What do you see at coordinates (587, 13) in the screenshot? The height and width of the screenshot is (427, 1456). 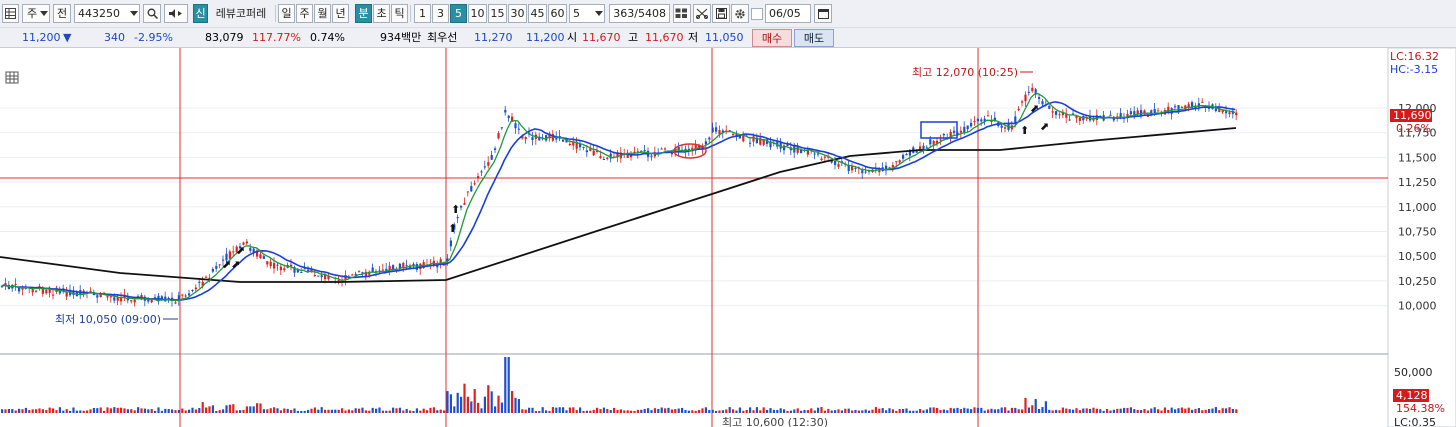 I see `custom-interval-select: 5` at bounding box center [587, 13].